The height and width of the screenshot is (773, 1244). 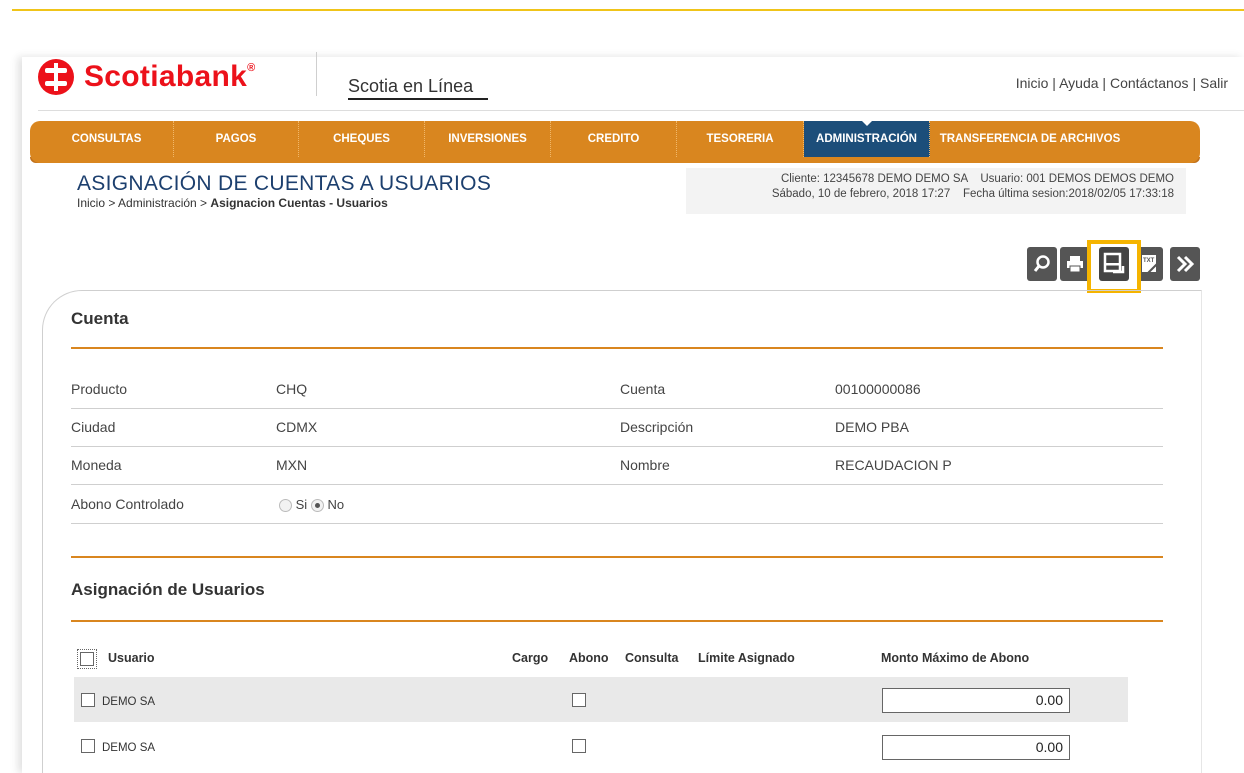 I want to click on nav-administracion: ADMINISTRACIÓN, so click(x=867, y=138).